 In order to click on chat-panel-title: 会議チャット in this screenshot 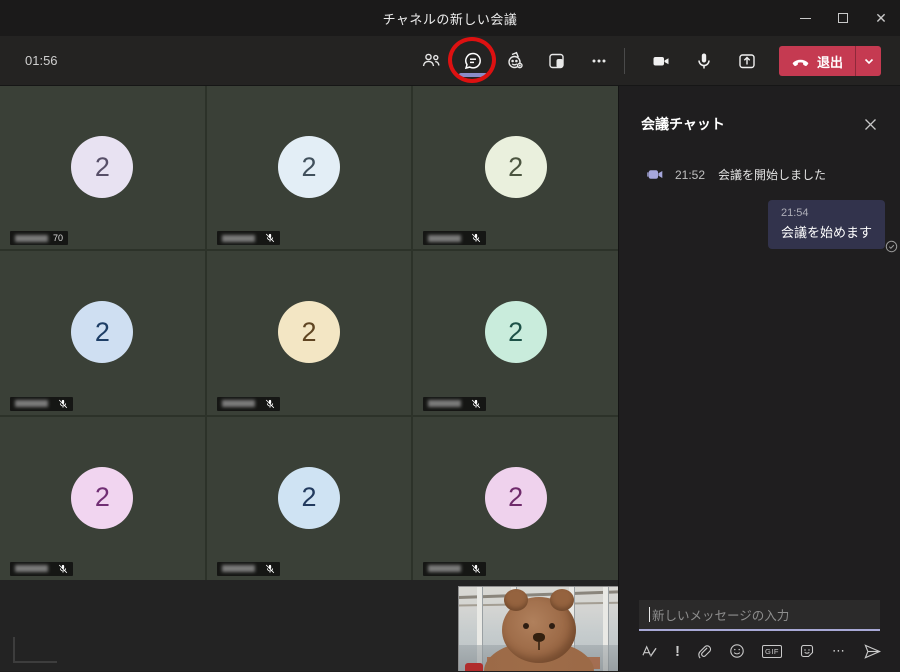, I will do `click(683, 124)`.